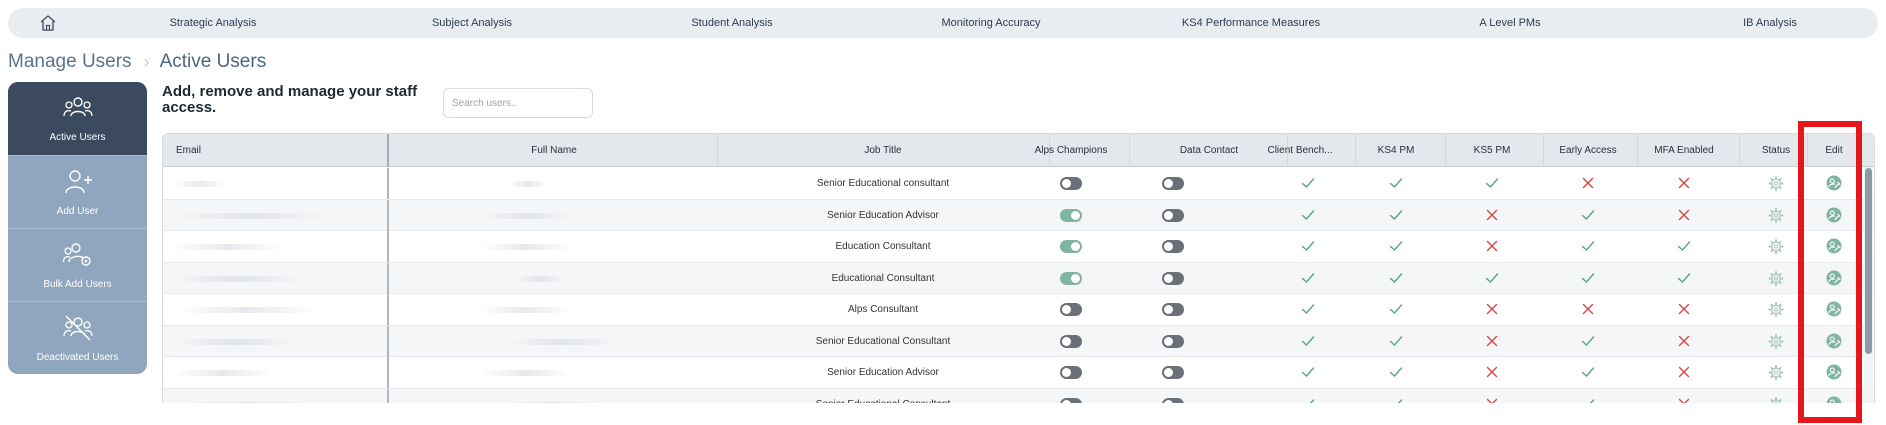 The height and width of the screenshot is (425, 1886). I want to click on breadcrumb-manage-users: Manage Users, so click(70, 62).